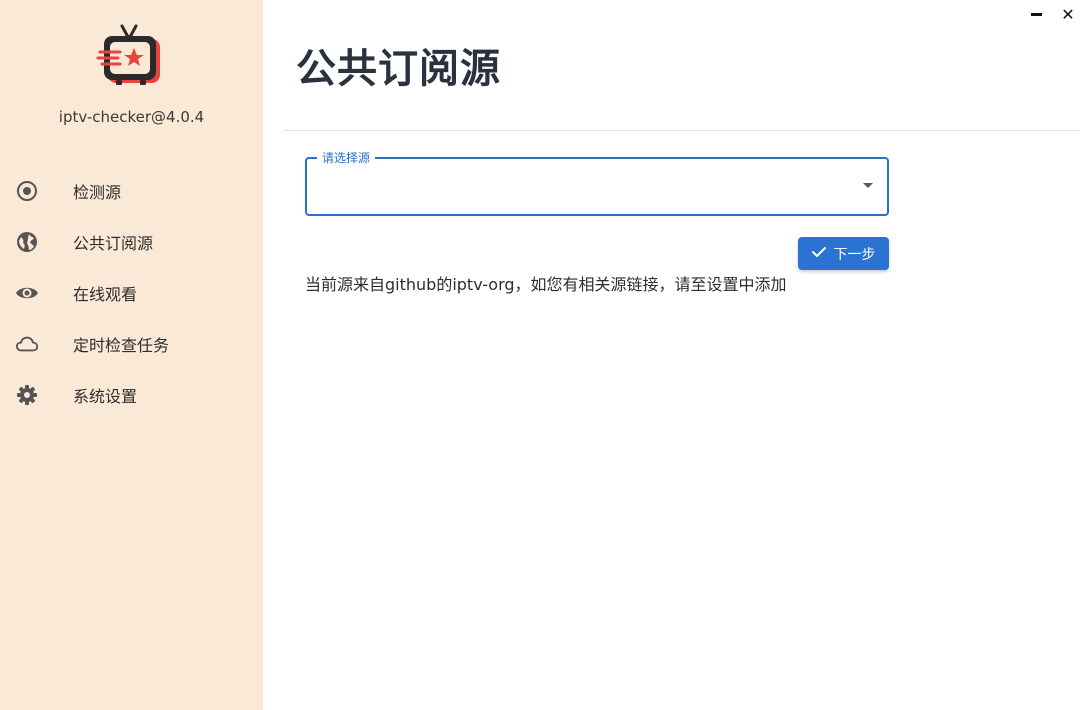  I want to click on next-step-label: 下一步, so click(854, 254).